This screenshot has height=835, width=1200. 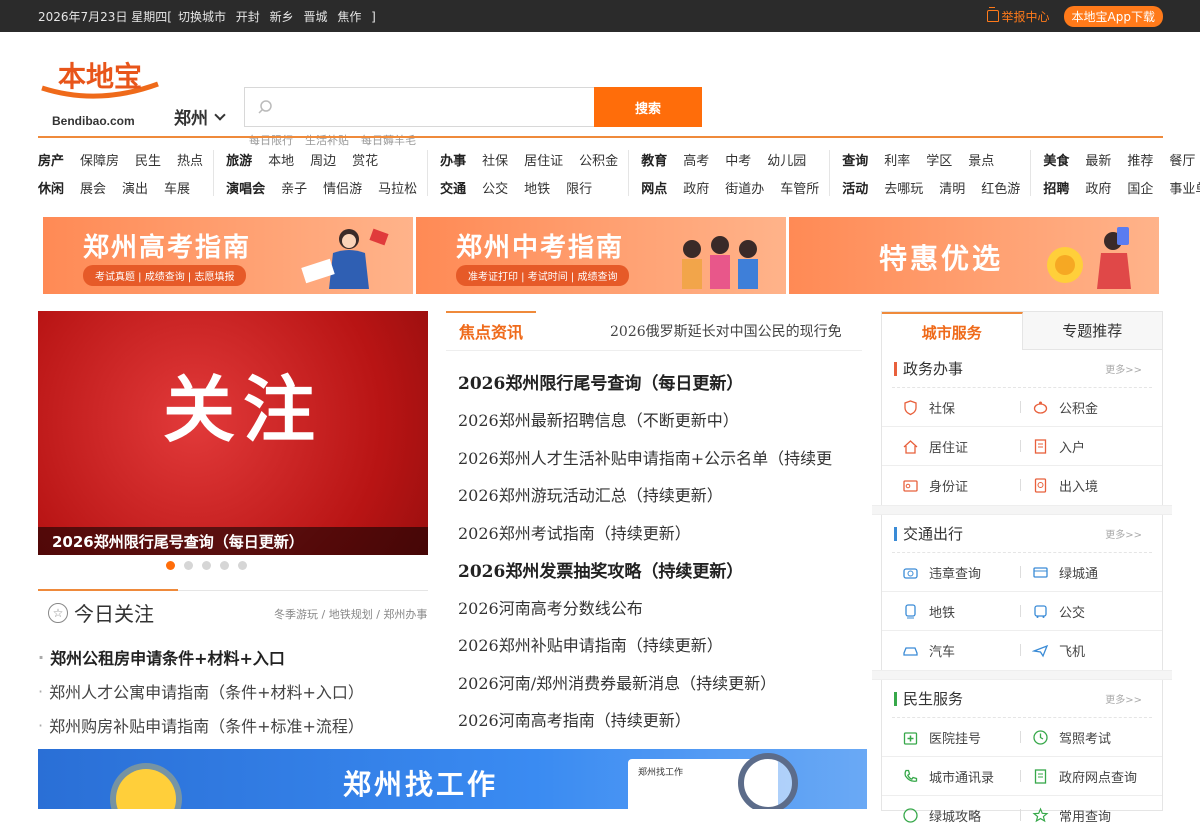 What do you see at coordinates (233, 433) in the screenshot?
I see `focus-slider: 关注 2026郑州限行尾号查询（每日更新）` at bounding box center [233, 433].